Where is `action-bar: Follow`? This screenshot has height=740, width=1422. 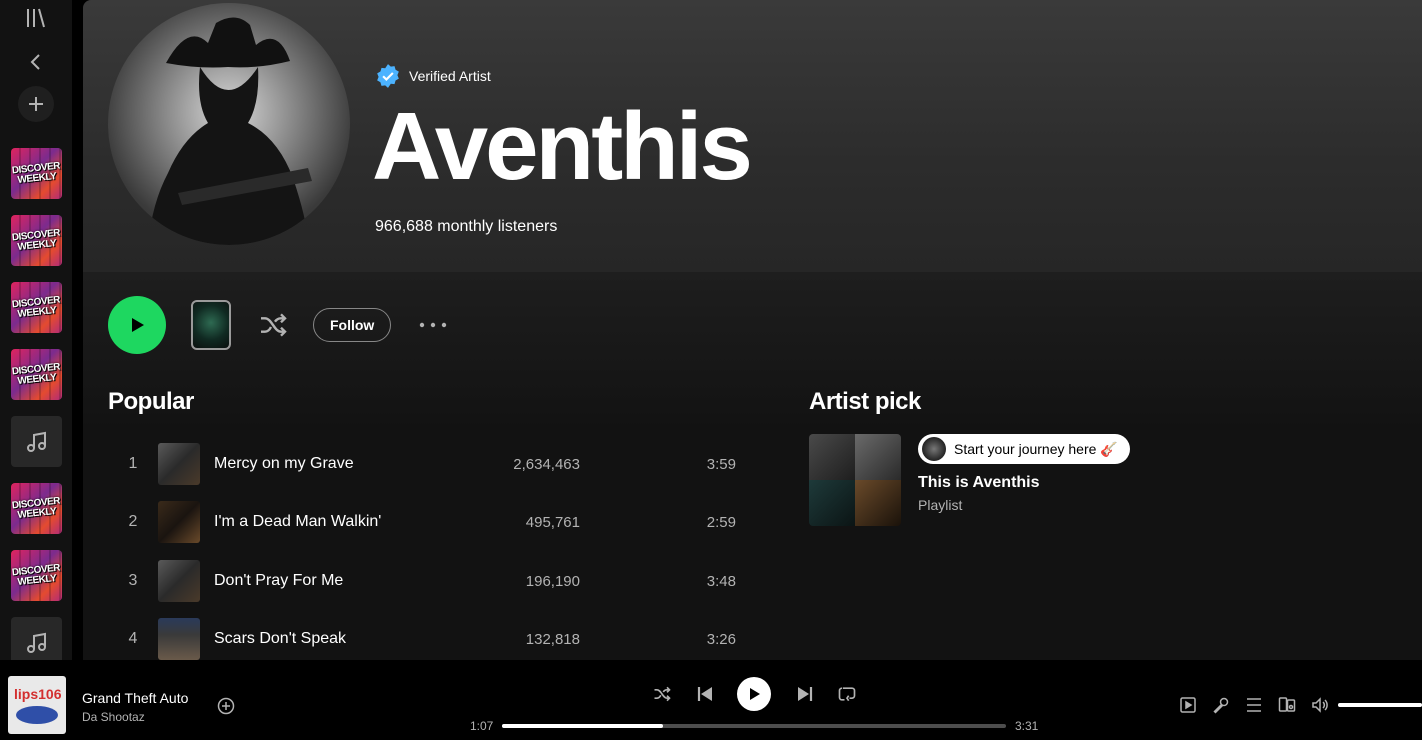
action-bar: Follow is located at coordinates (280, 325).